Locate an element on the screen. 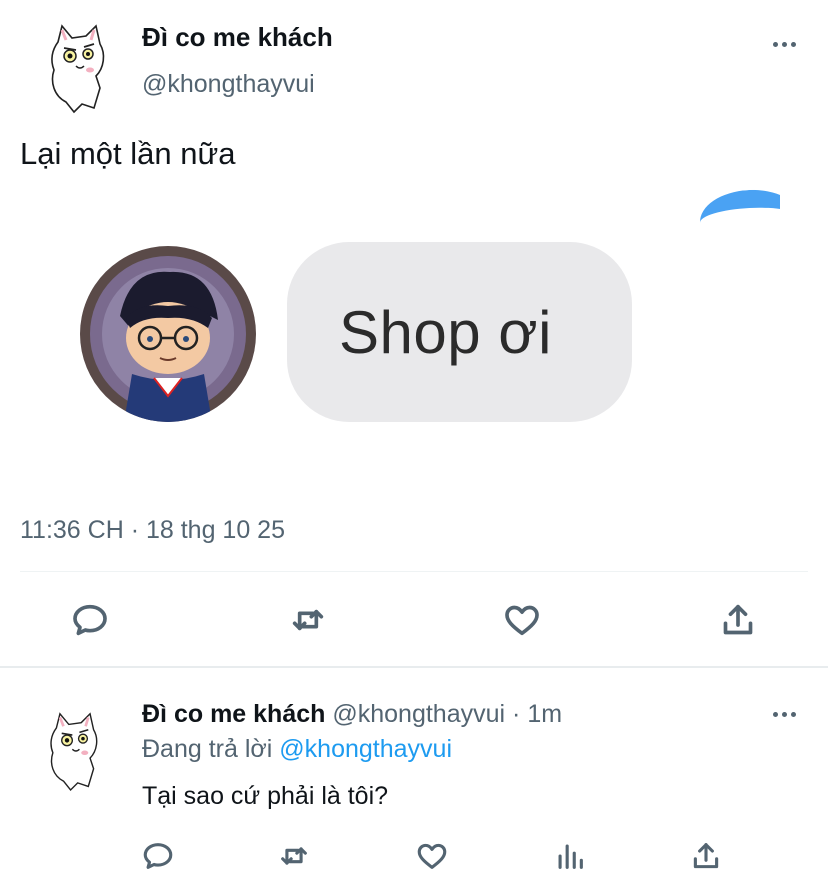 The height and width of the screenshot is (888, 828). reply-like-icon is located at coordinates (432, 856).